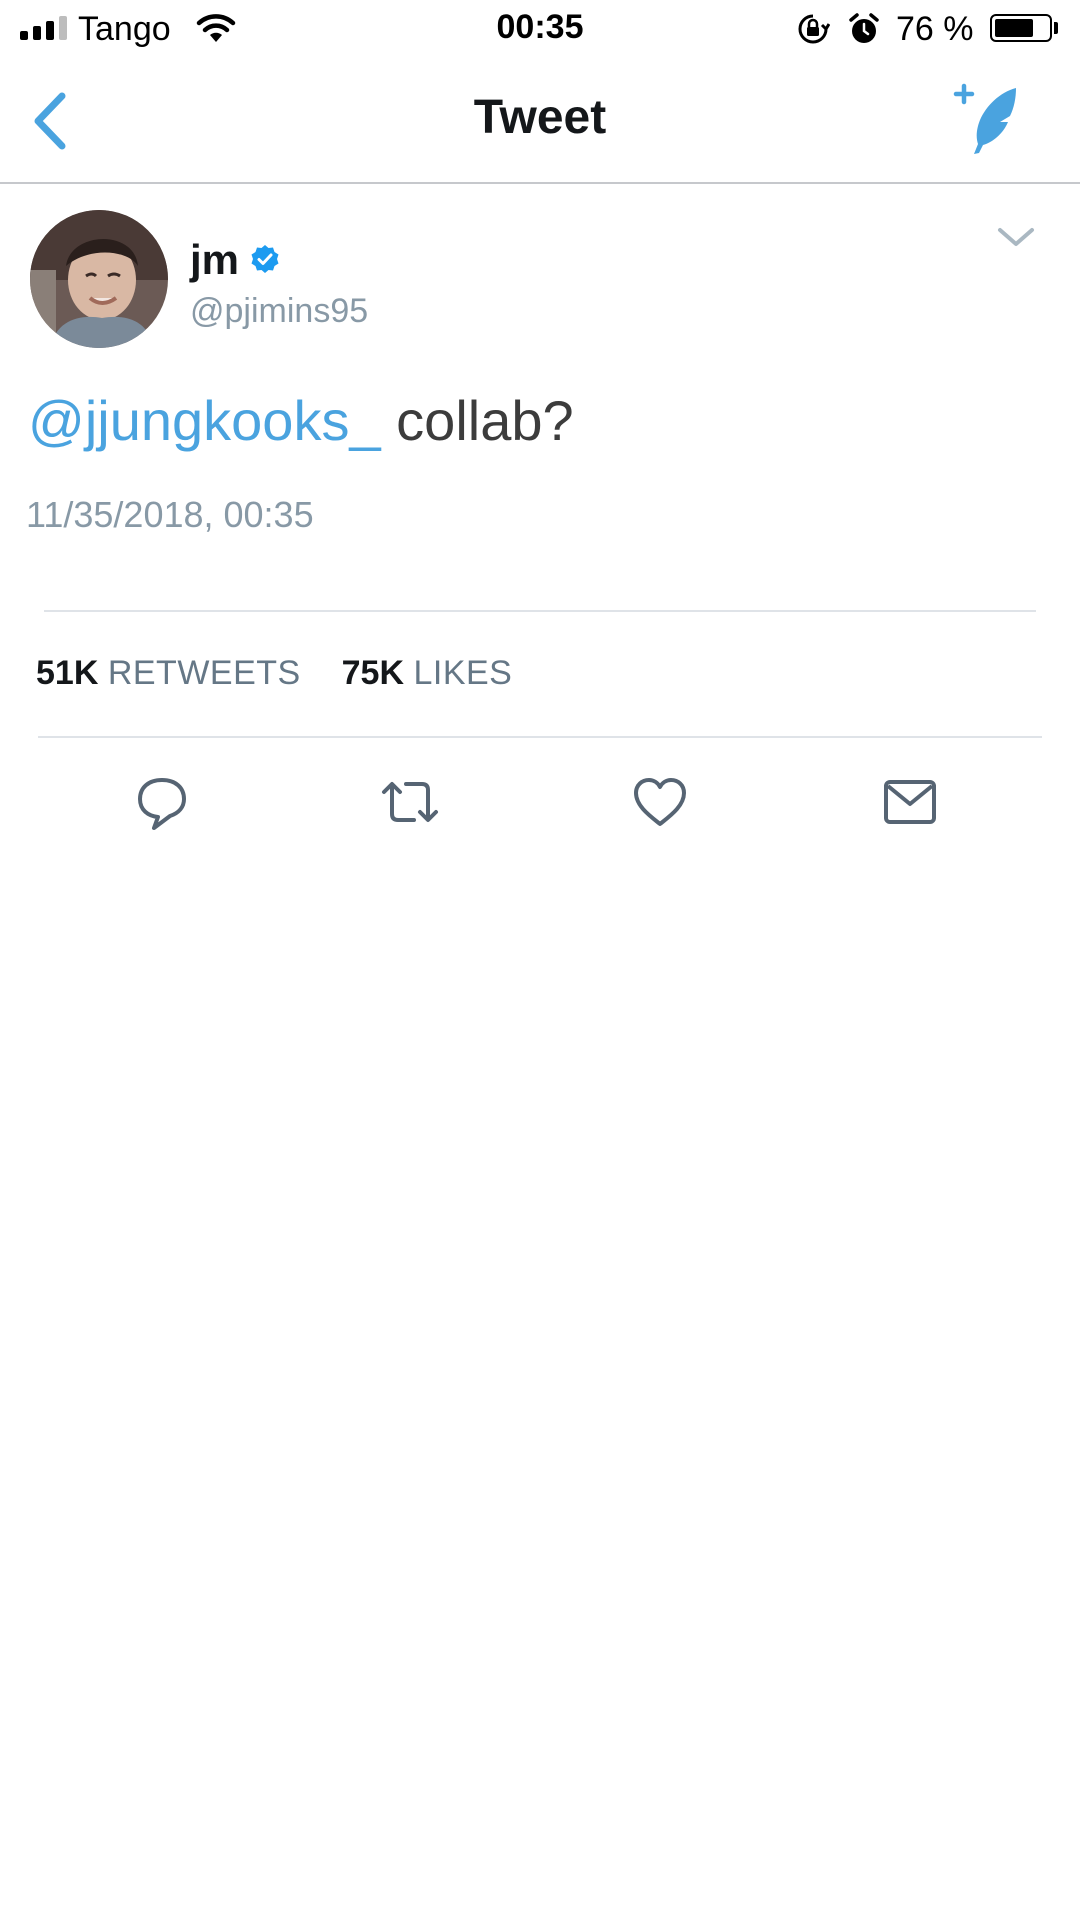  Describe the element at coordinates (540, 30) in the screenshot. I see `status-bar: Tango 00:35 76 %` at that location.